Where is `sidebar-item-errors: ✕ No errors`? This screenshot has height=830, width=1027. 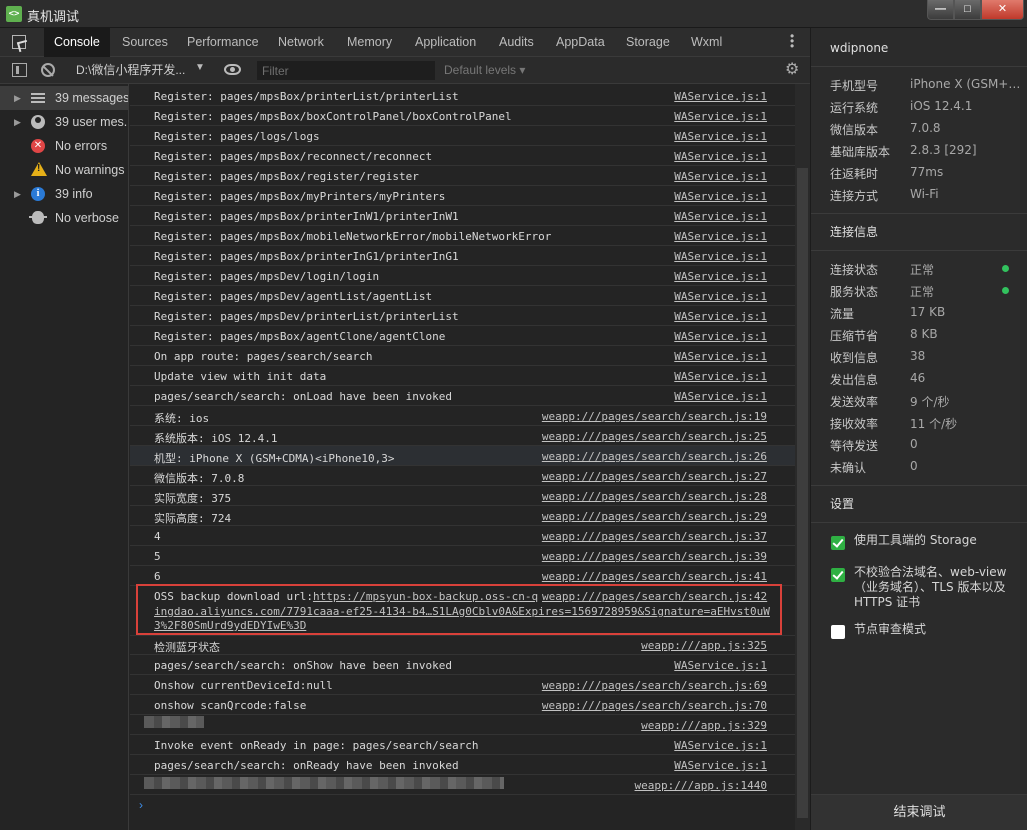 sidebar-item-errors: ✕ No errors is located at coordinates (64, 146).